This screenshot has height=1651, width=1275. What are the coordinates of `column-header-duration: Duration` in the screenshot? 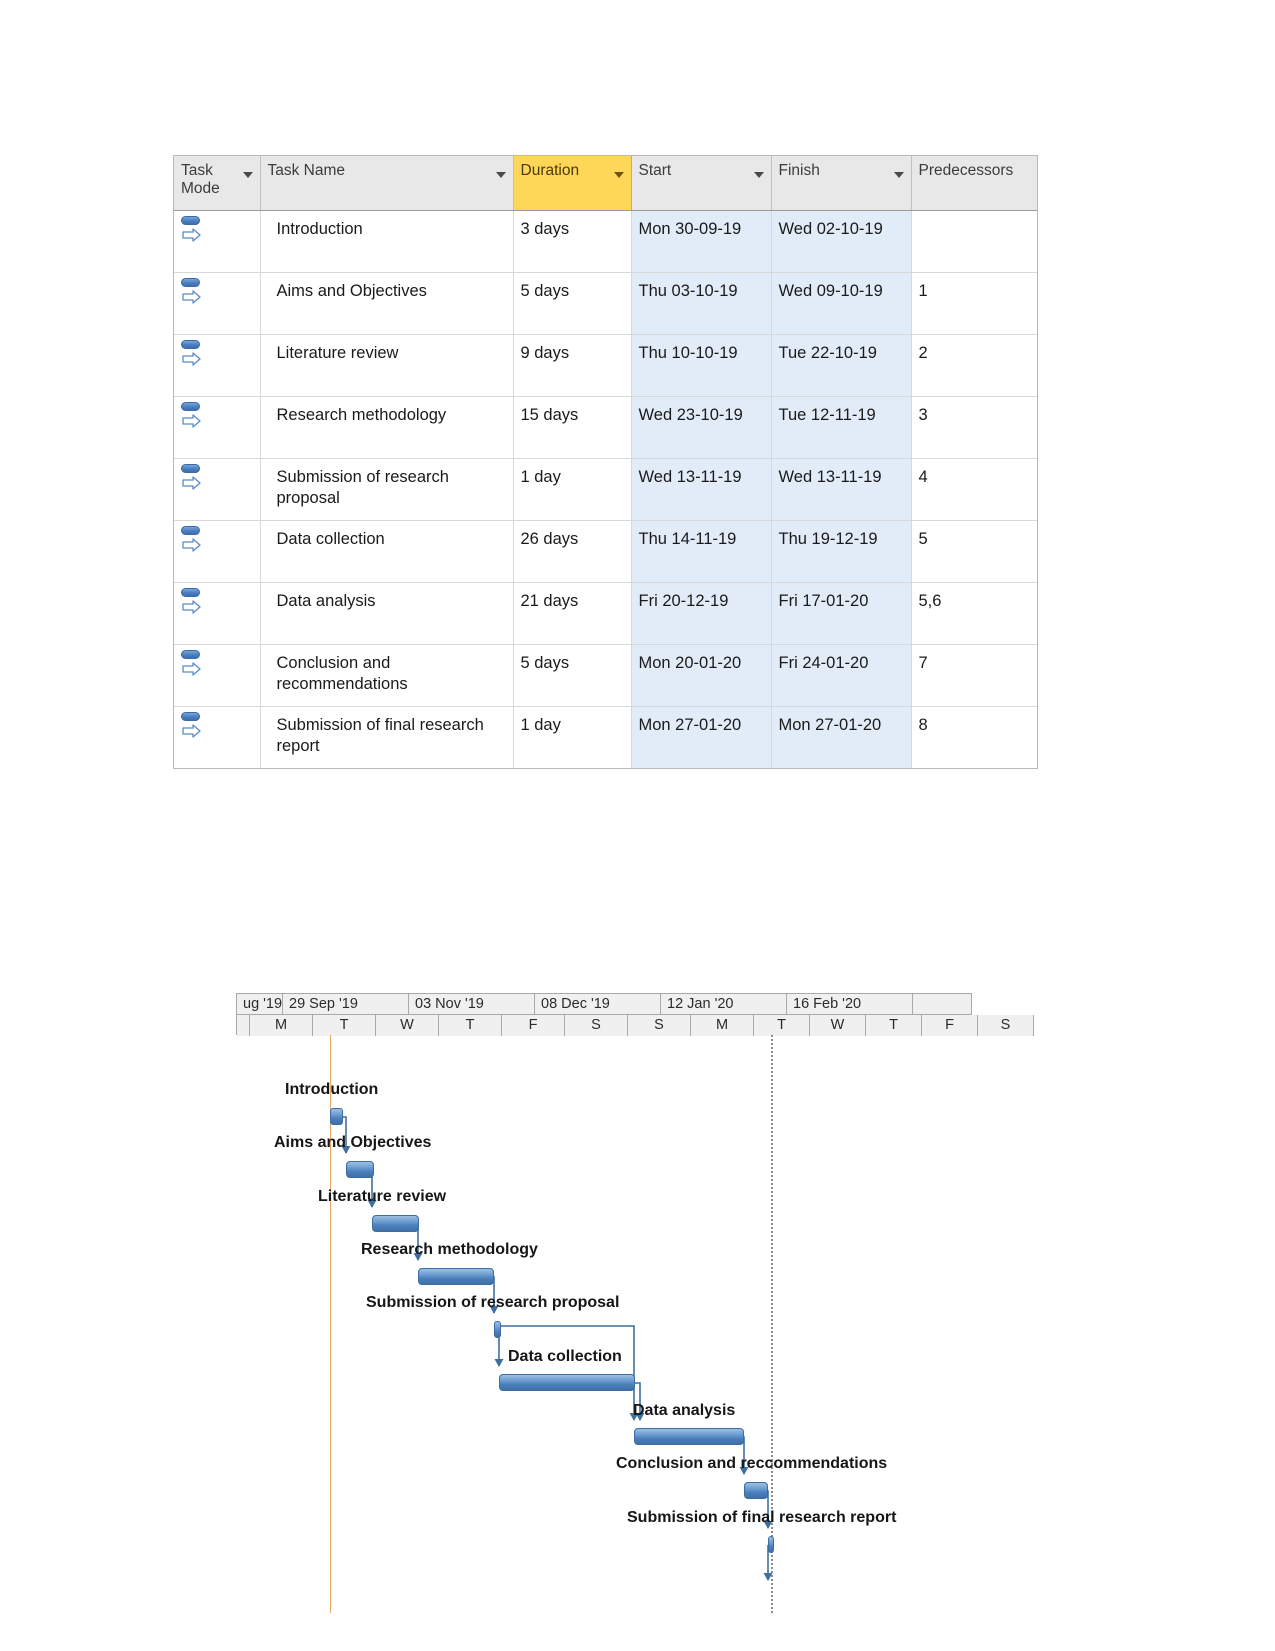 It's located at (572, 183).